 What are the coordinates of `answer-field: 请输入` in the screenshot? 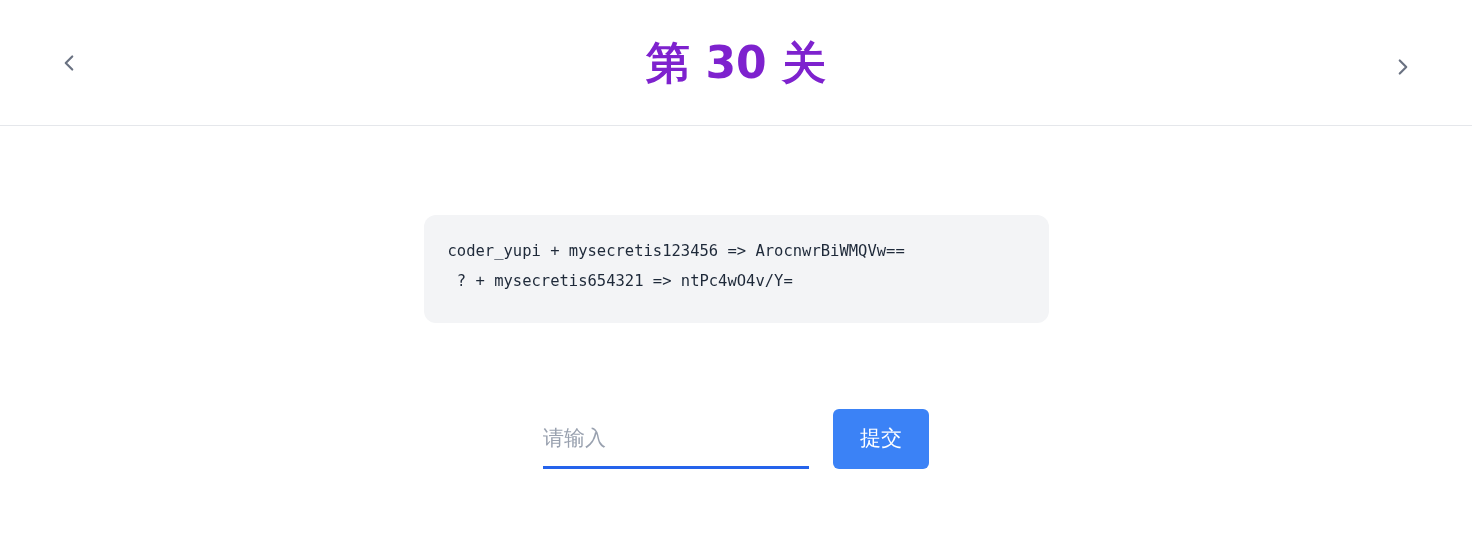 It's located at (676, 439).